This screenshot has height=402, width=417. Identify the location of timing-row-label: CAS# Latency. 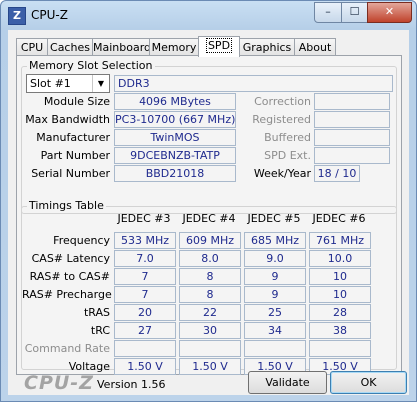
(70, 258).